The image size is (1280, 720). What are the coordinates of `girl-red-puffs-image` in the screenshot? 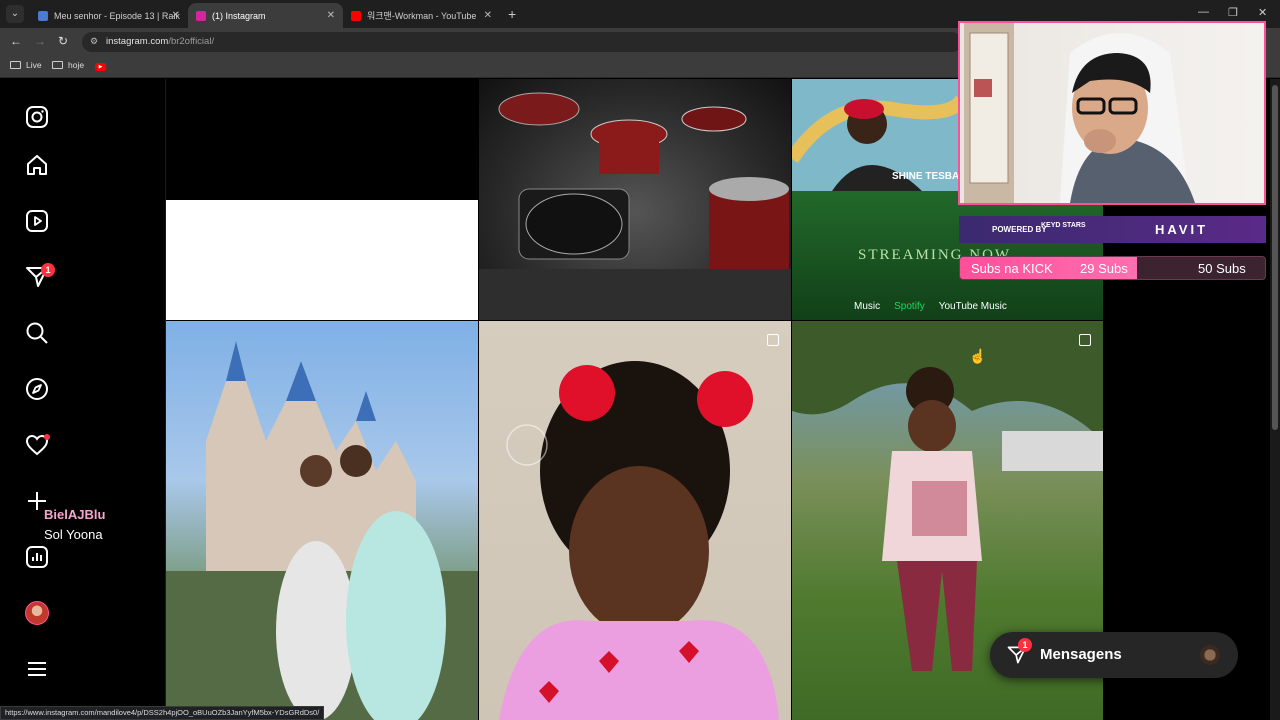 It's located at (639, 540).